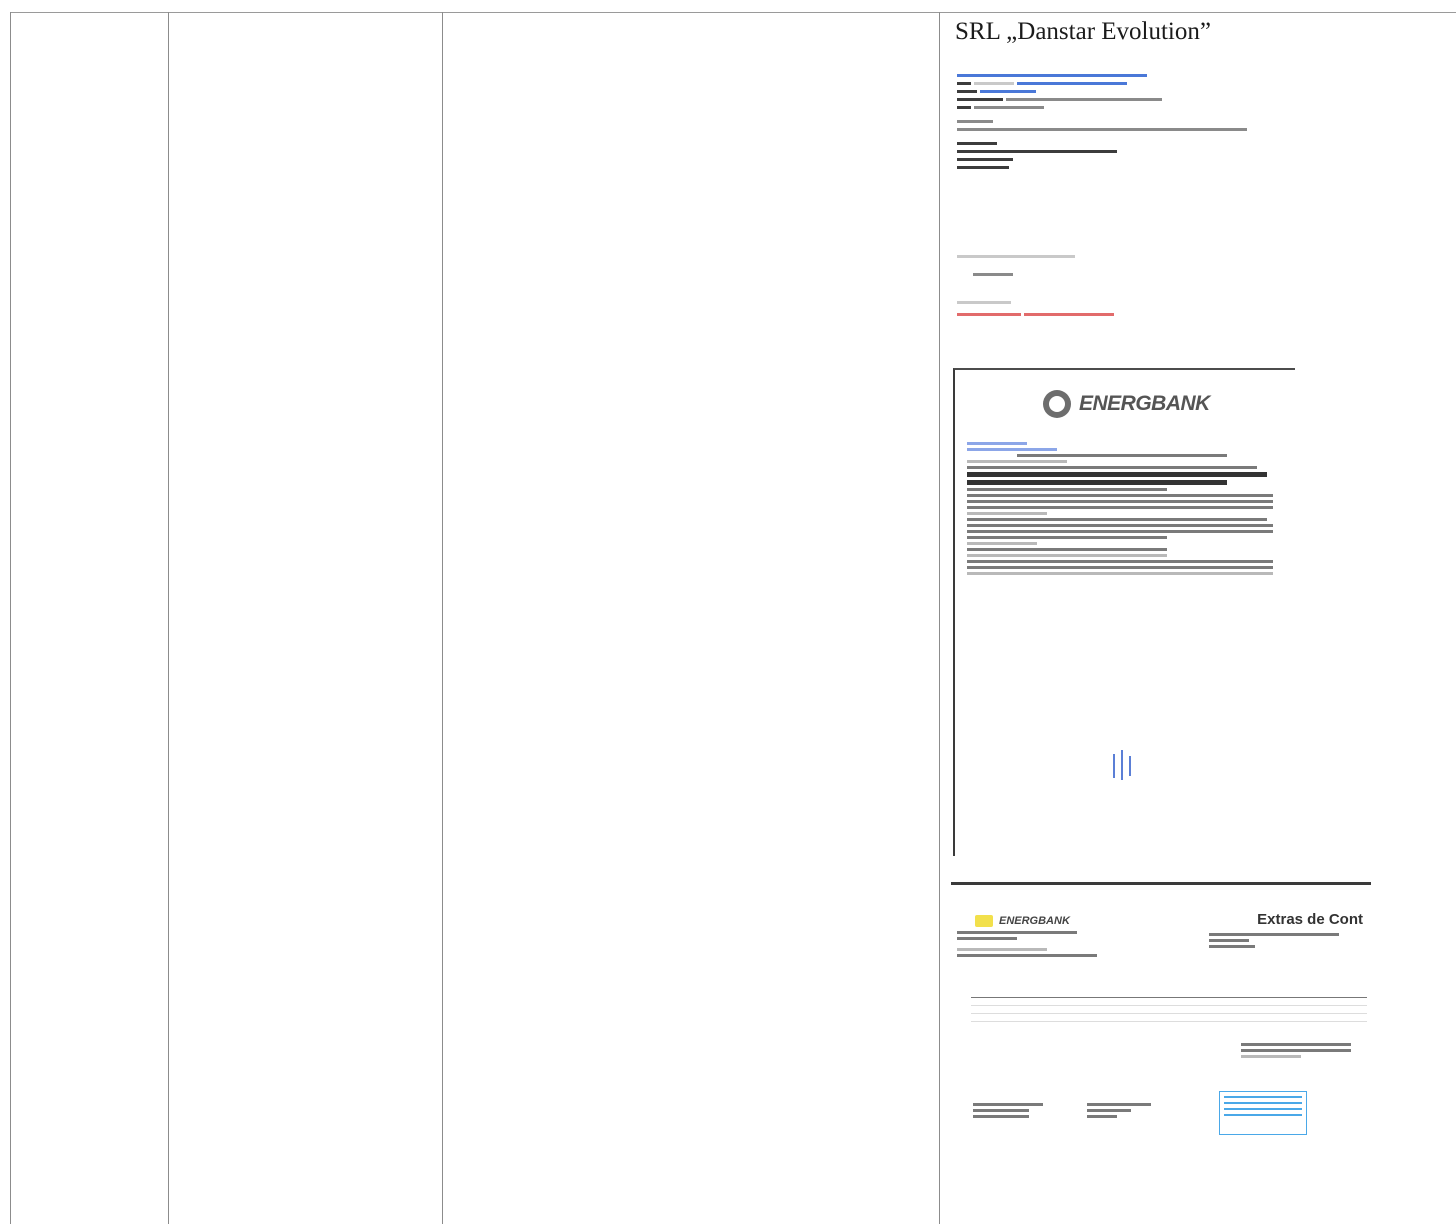  I want to click on company-title: SRL „Danstar Evolution”, so click(1083, 31).